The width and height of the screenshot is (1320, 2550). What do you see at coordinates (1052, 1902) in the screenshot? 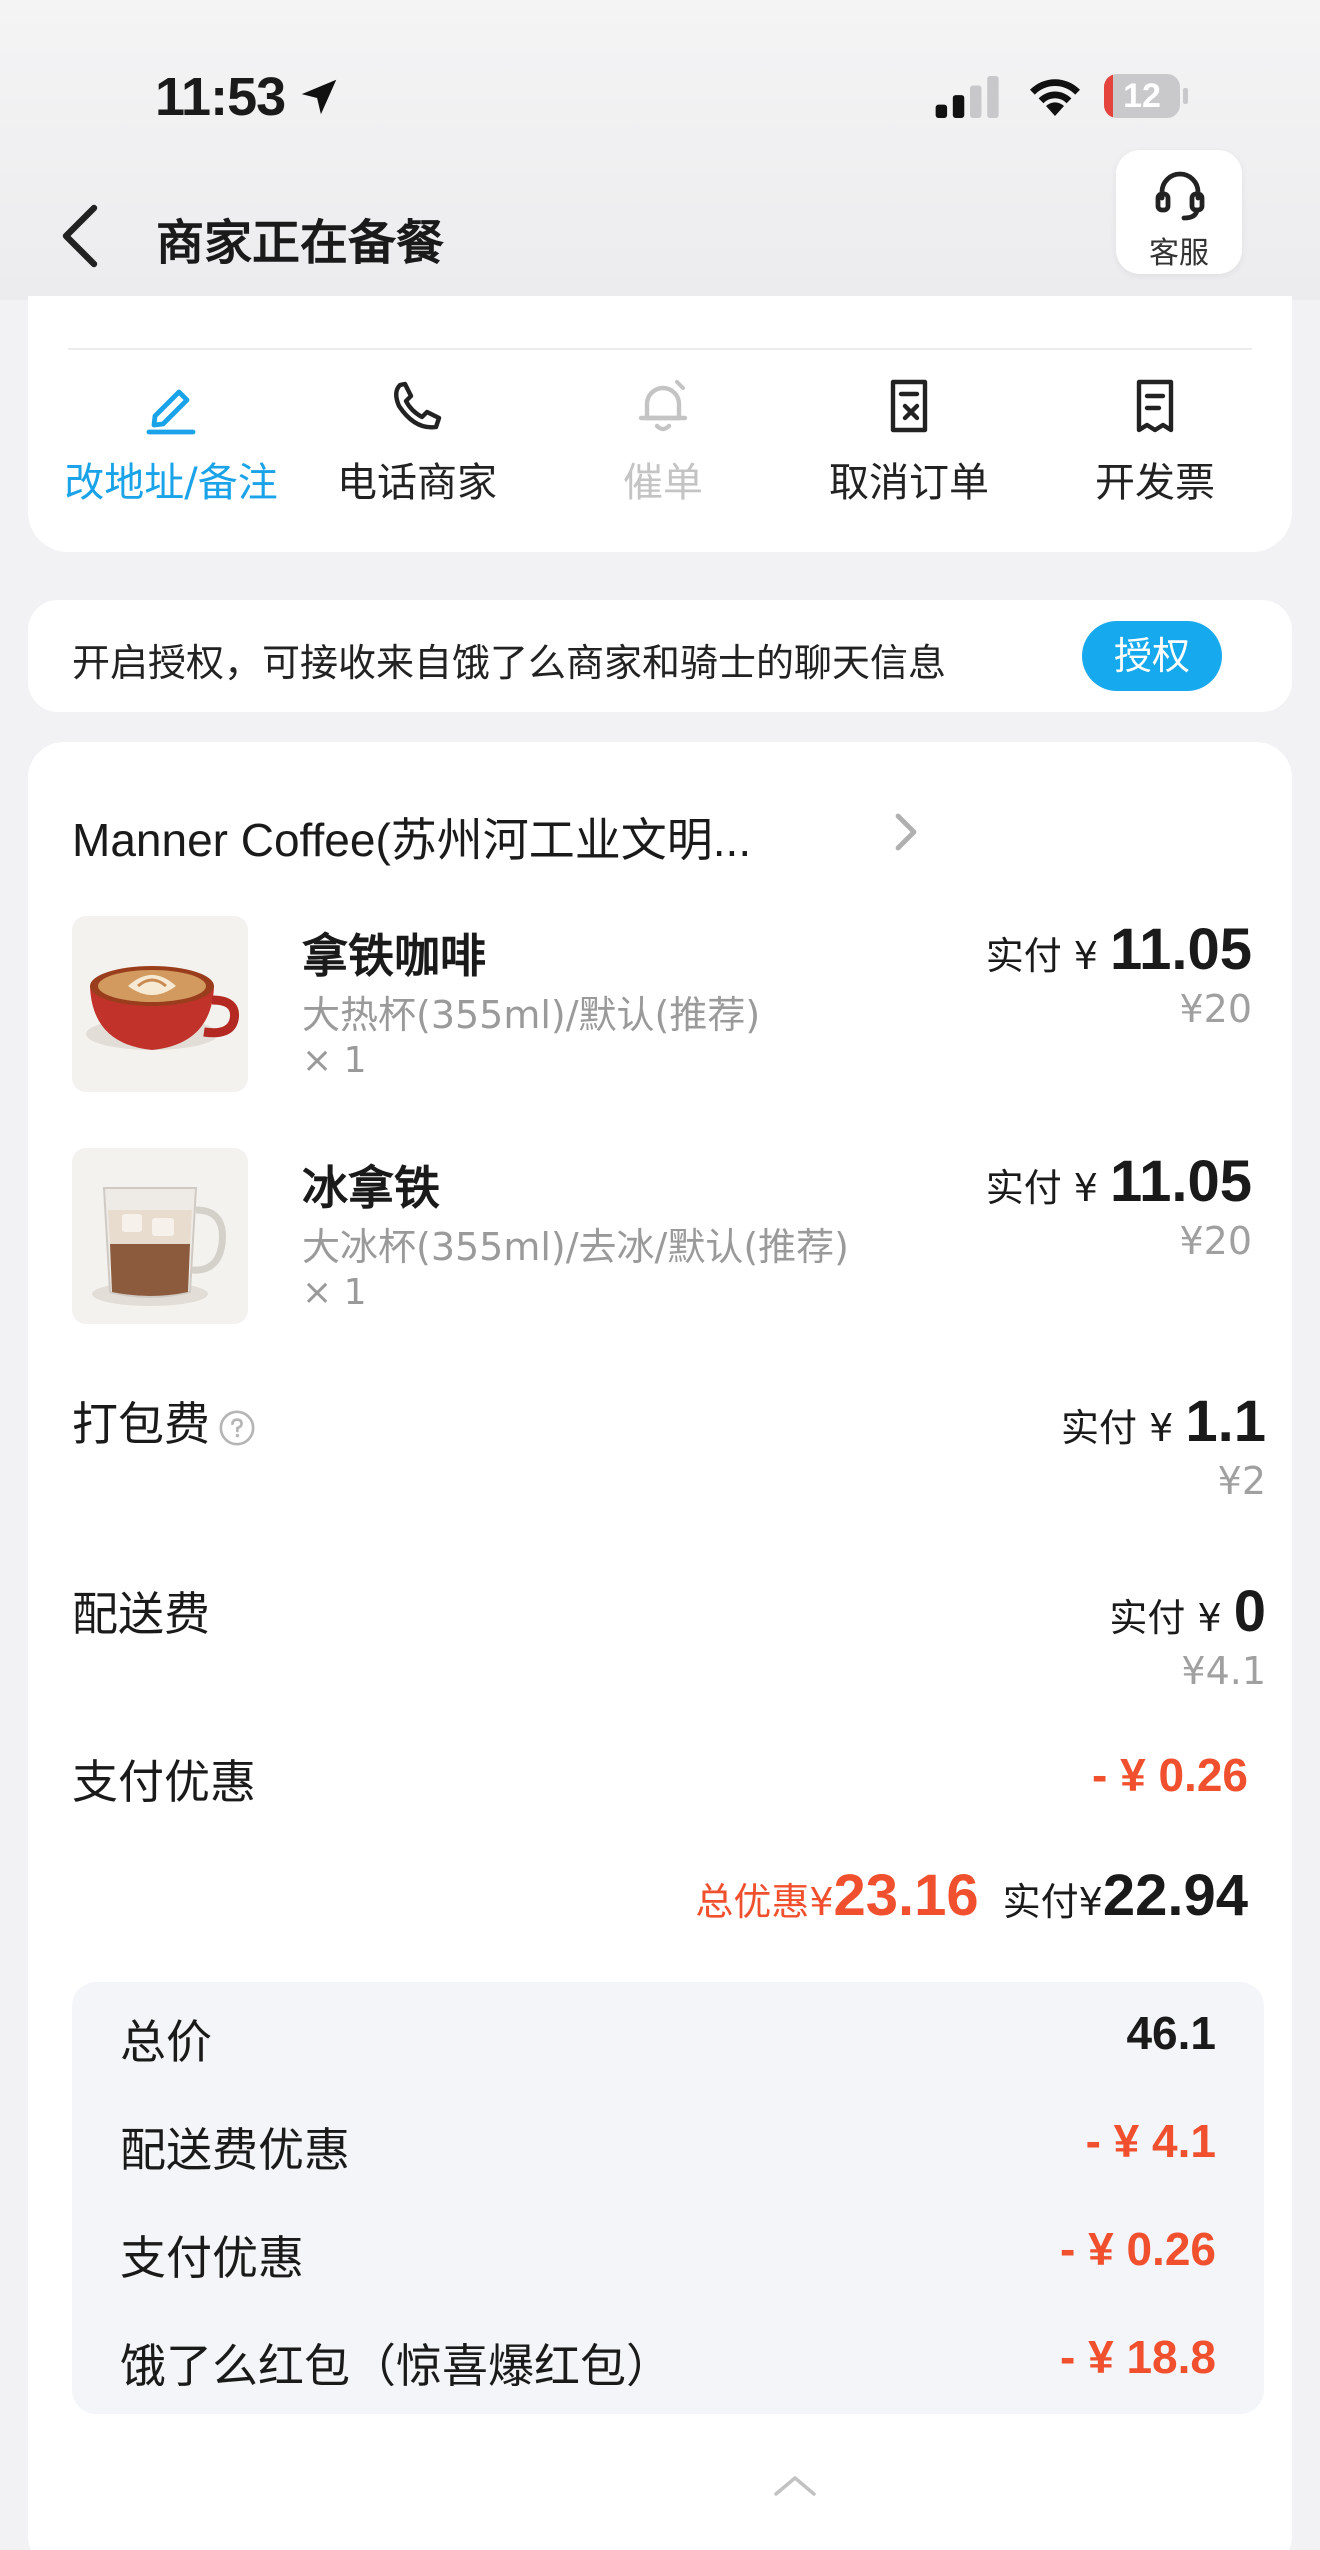
I see `total-paid-label: 实付¥` at bounding box center [1052, 1902].